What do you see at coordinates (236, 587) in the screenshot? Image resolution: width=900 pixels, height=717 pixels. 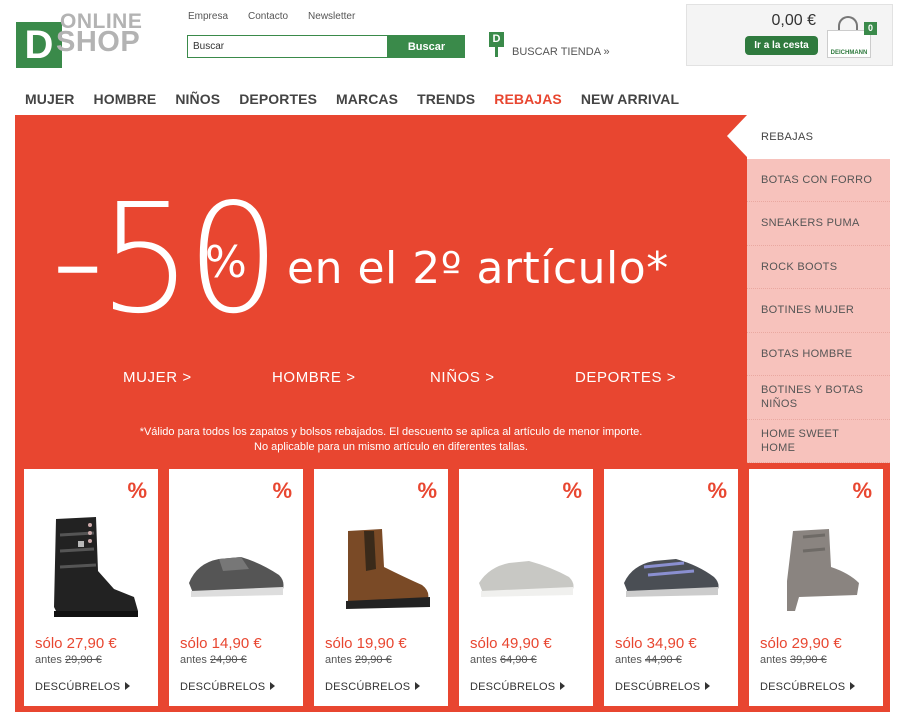 I see `product-card: % sólo 14,90 € antes 24,90 € DESCÚBRELOS` at bounding box center [236, 587].